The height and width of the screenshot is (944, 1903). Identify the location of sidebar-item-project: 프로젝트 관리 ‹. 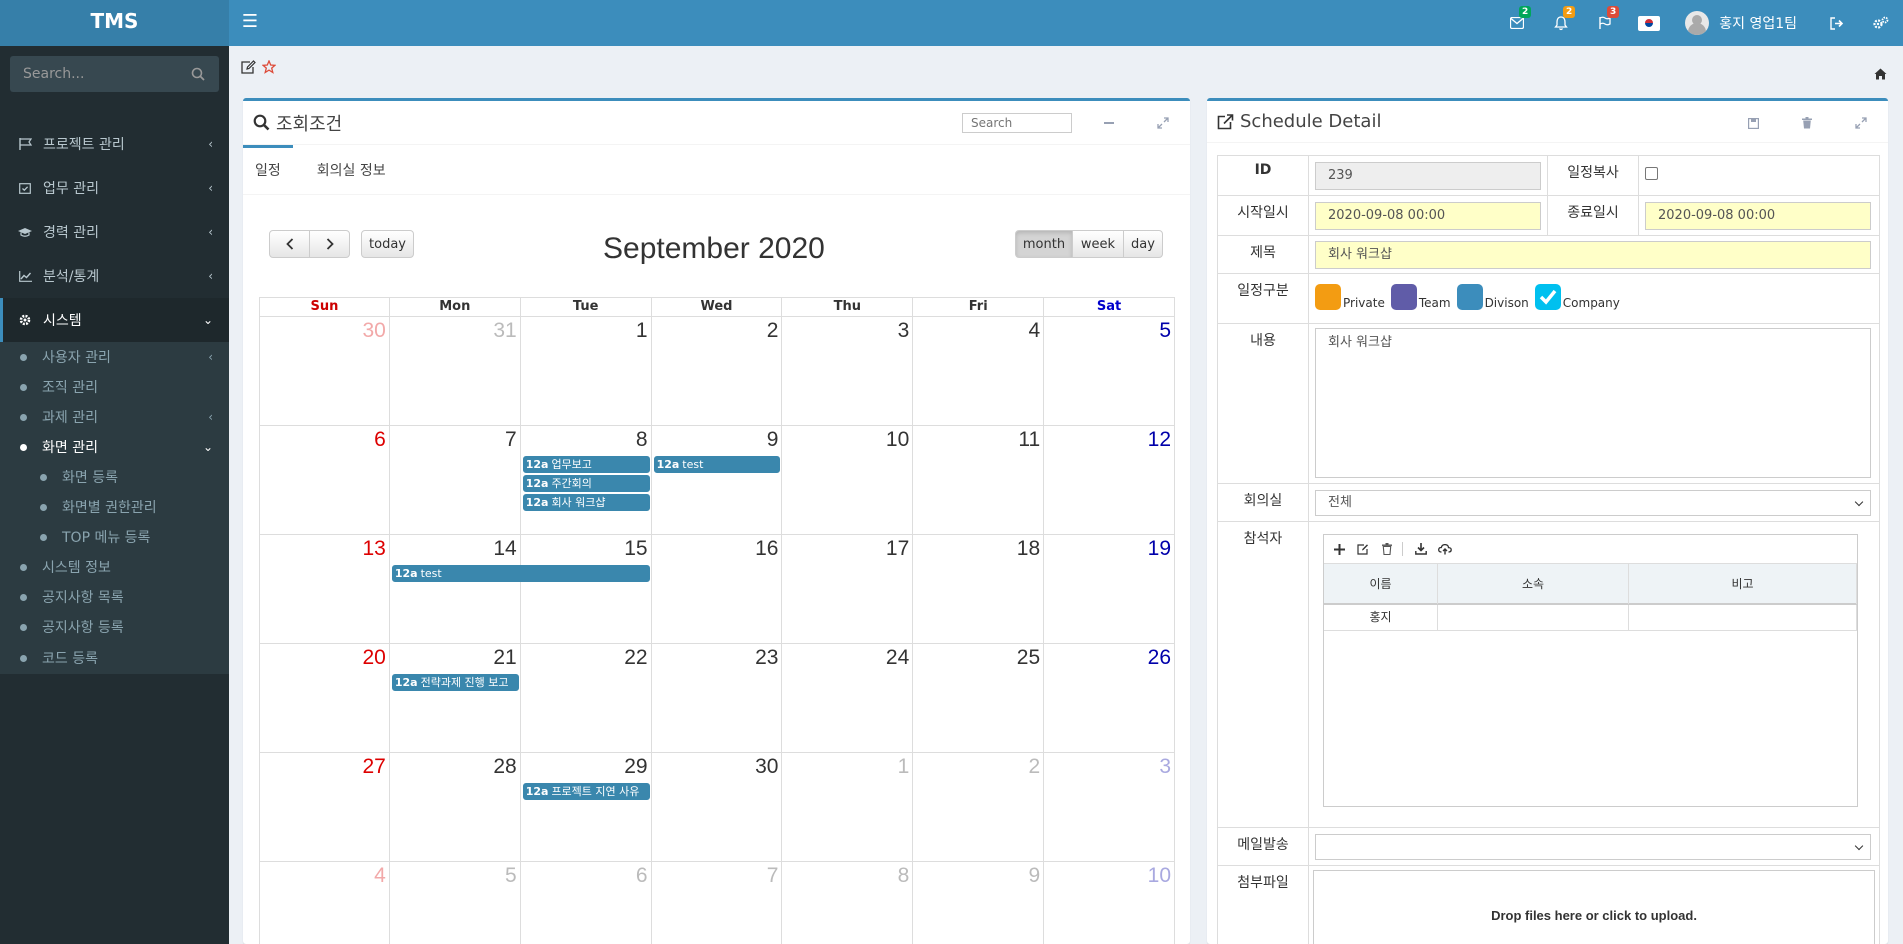
(114, 144).